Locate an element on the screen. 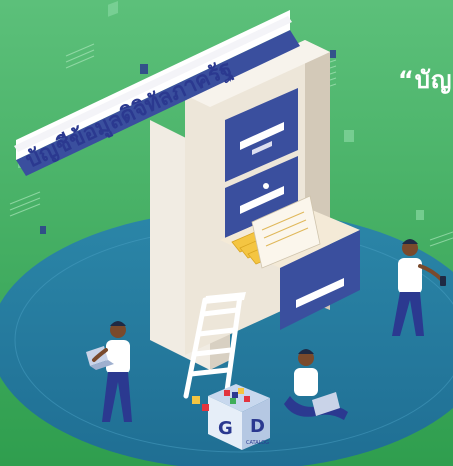 This screenshot has width=453, height=466. smartphone-icon is located at coordinates (443, 281).